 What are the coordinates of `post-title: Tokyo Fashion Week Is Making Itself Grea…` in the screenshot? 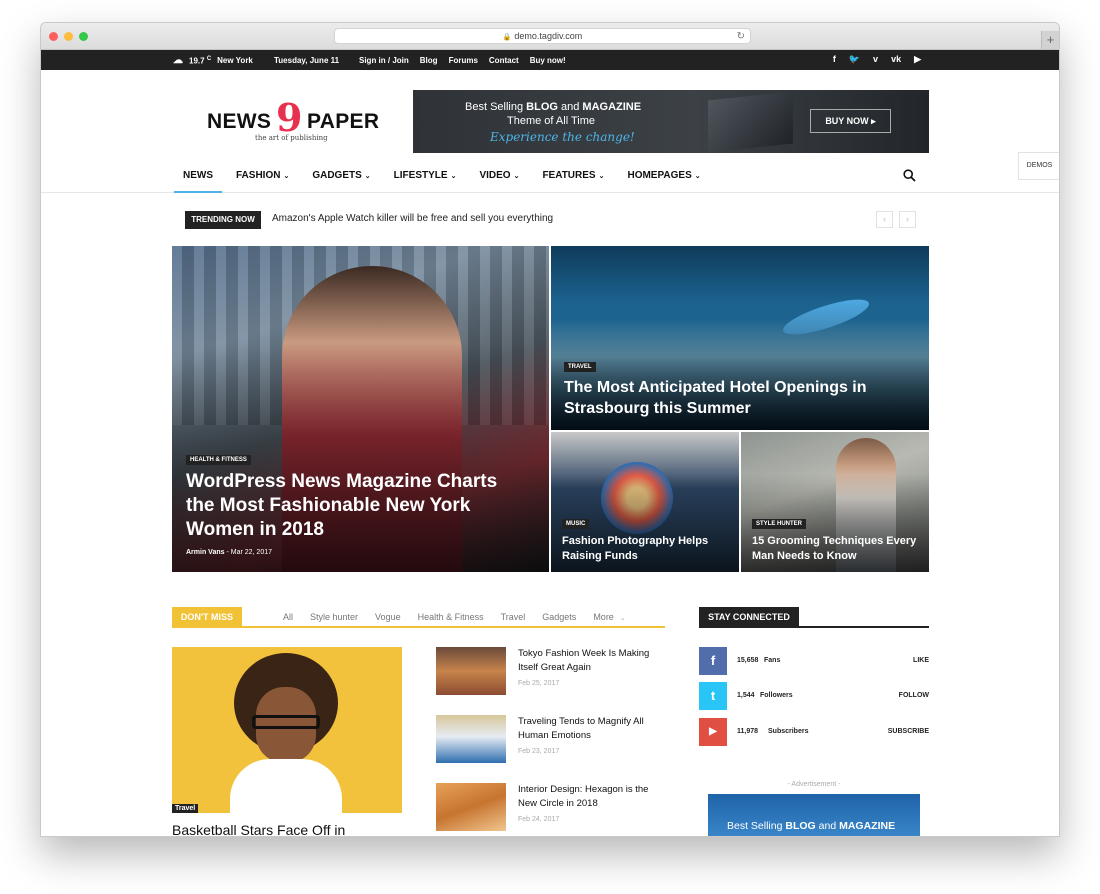 It's located at (592, 661).